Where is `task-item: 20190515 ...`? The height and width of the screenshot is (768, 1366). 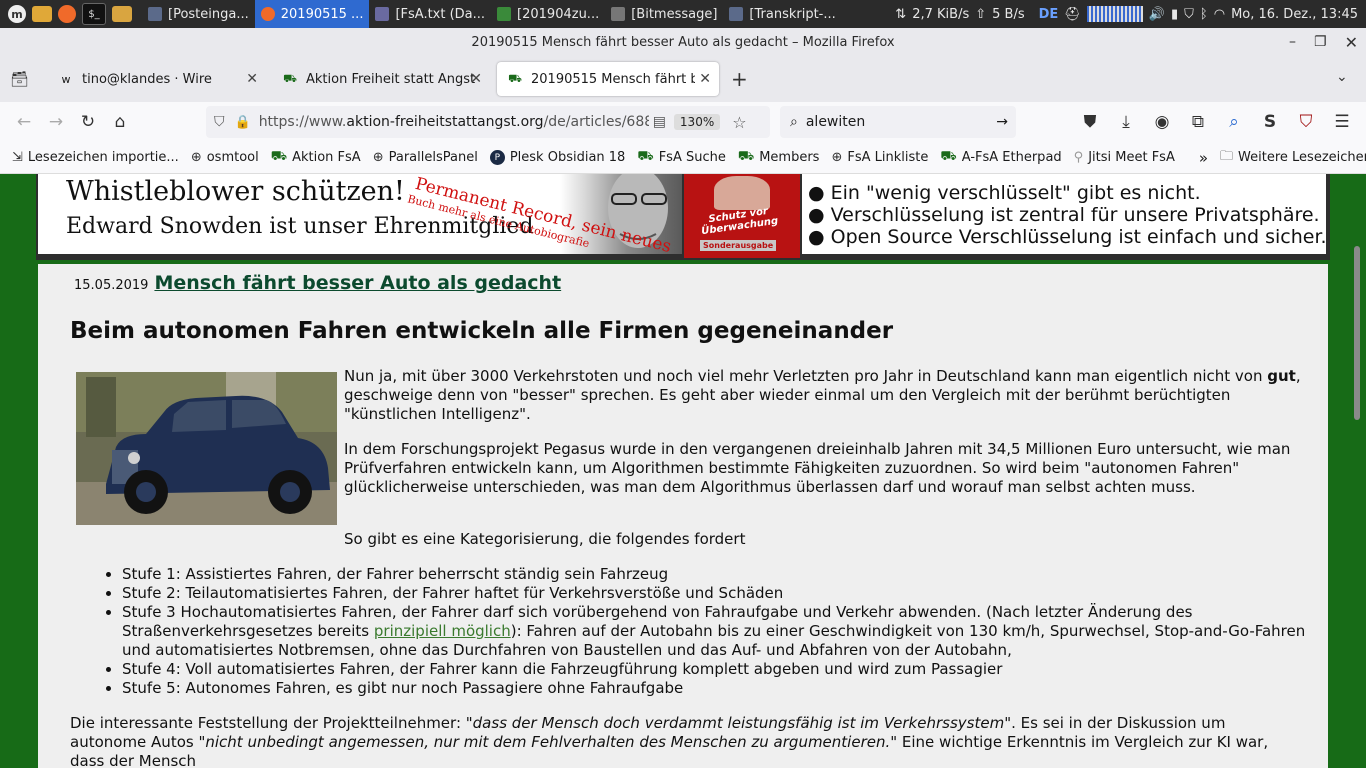
task-item: 20190515 ... is located at coordinates (312, 14).